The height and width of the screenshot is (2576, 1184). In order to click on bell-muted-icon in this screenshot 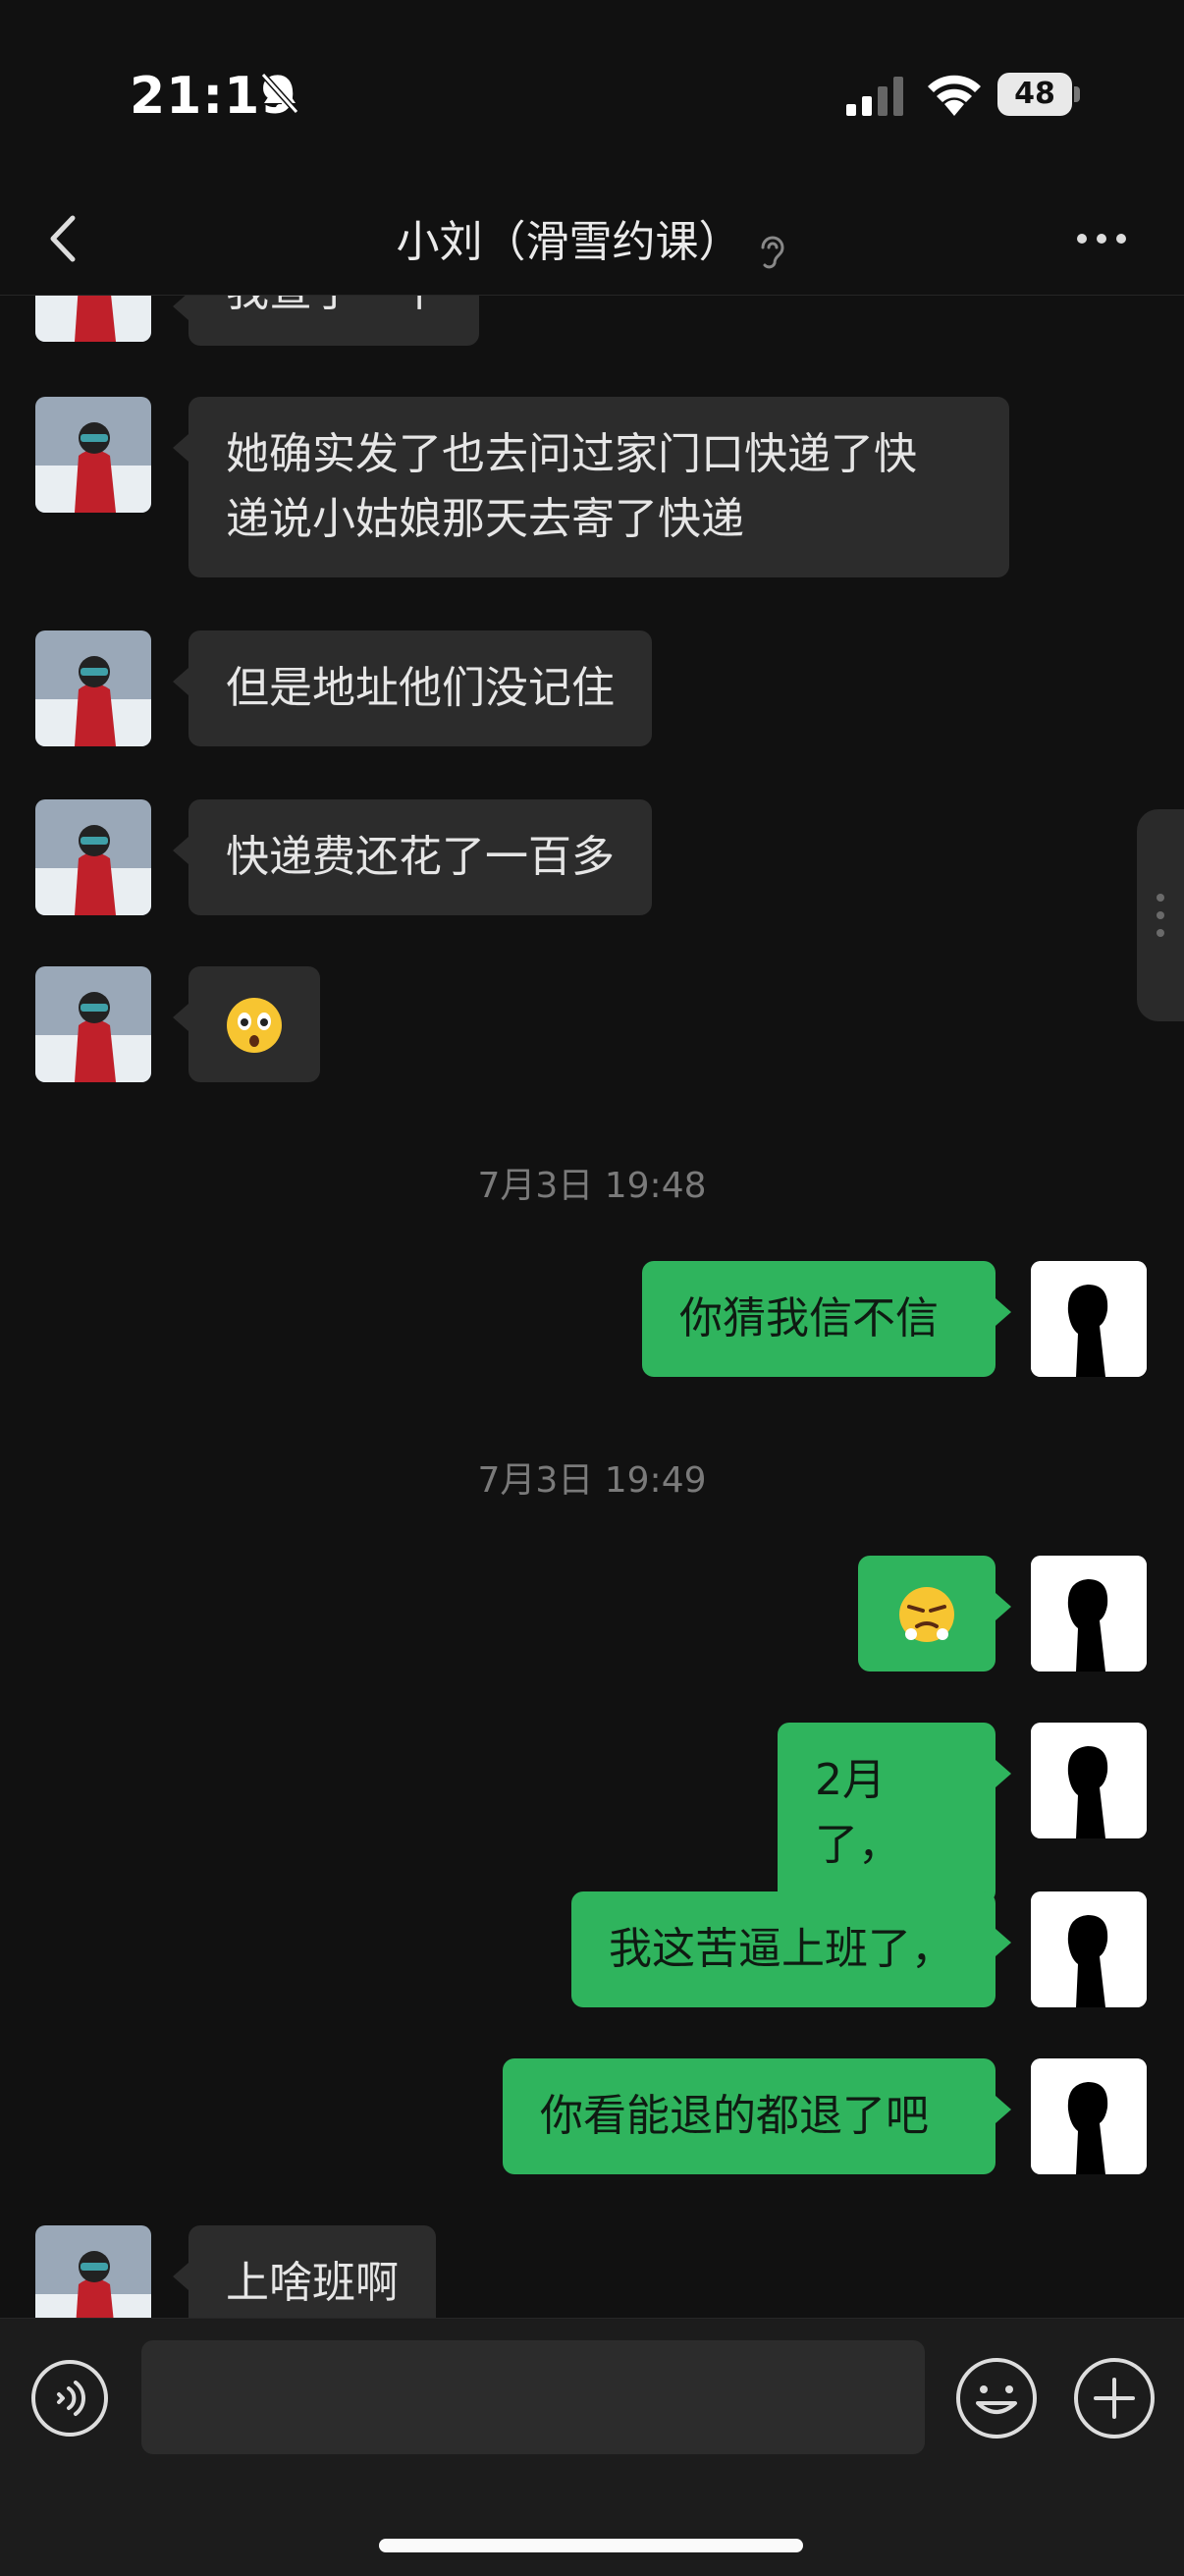, I will do `click(279, 93)`.